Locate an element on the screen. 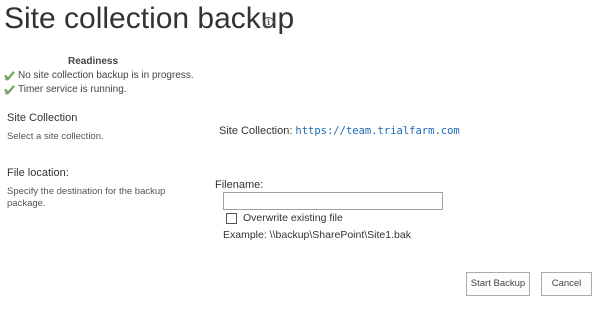  file-location-description-line: Specify the destination for the backup is located at coordinates (86, 191).